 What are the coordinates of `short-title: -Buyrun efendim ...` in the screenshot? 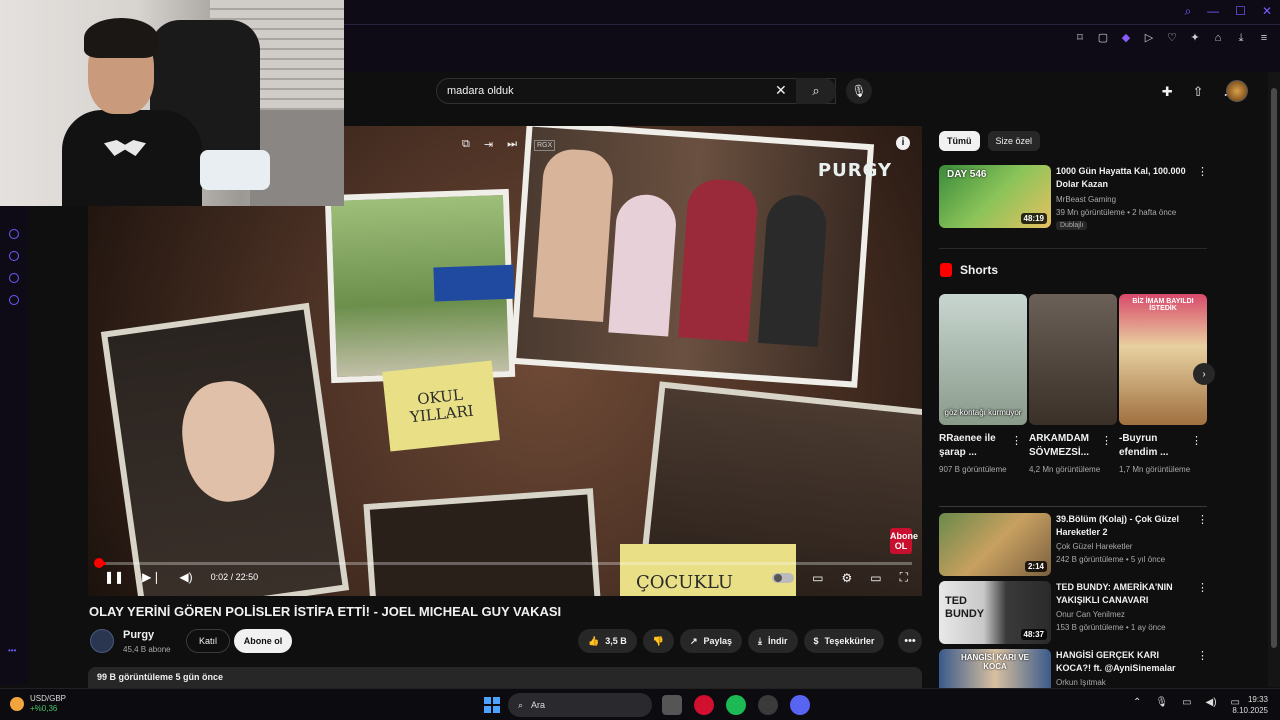 It's located at (1156, 446).